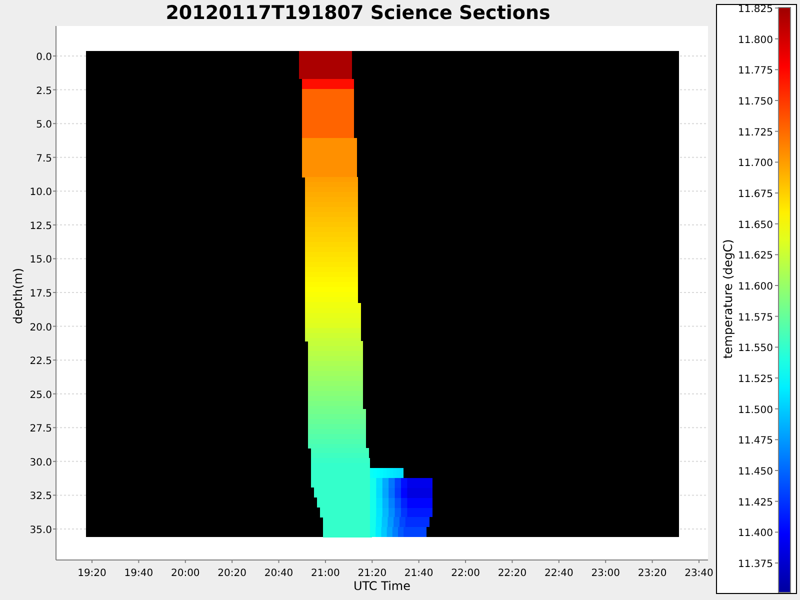 The width and height of the screenshot is (800, 600). What do you see at coordinates (559, 573) in the screenshot?
I see `x-tick-label: 22:40` at bounding box center [559, 573].